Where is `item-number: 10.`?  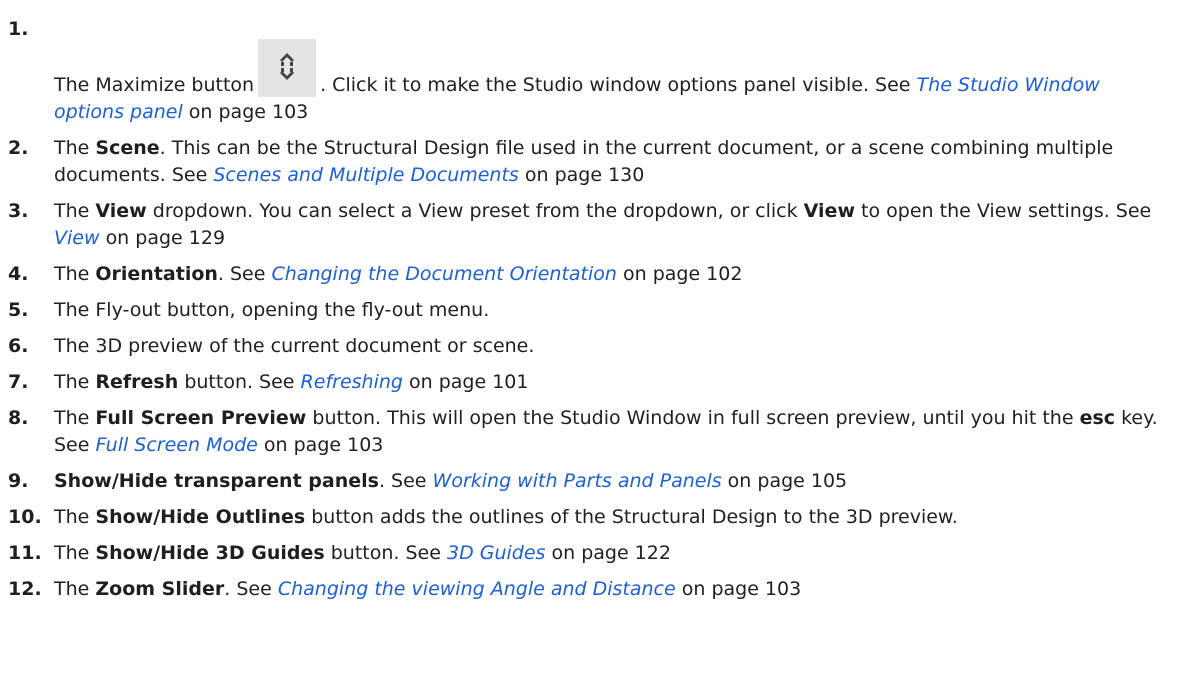 item-number: 10. is located at coordinates (25, 517).